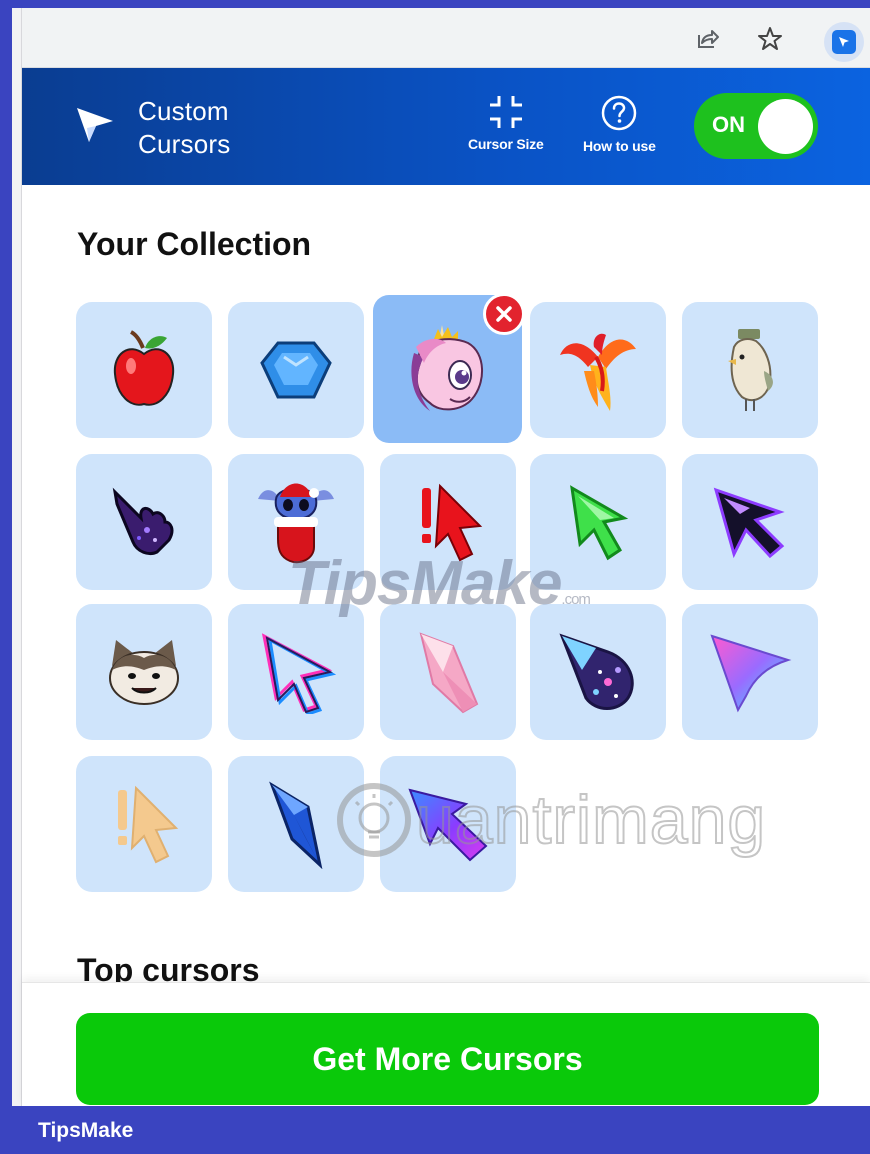  I want to click on window-frame-top, so click(435, 4).